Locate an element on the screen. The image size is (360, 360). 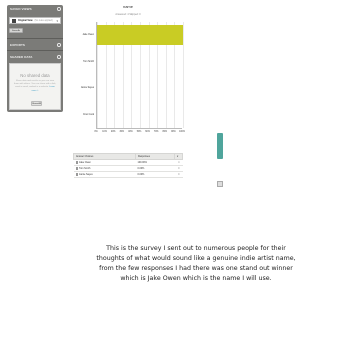
exports-label: EXPORTS is located at coordinates (18, 45).